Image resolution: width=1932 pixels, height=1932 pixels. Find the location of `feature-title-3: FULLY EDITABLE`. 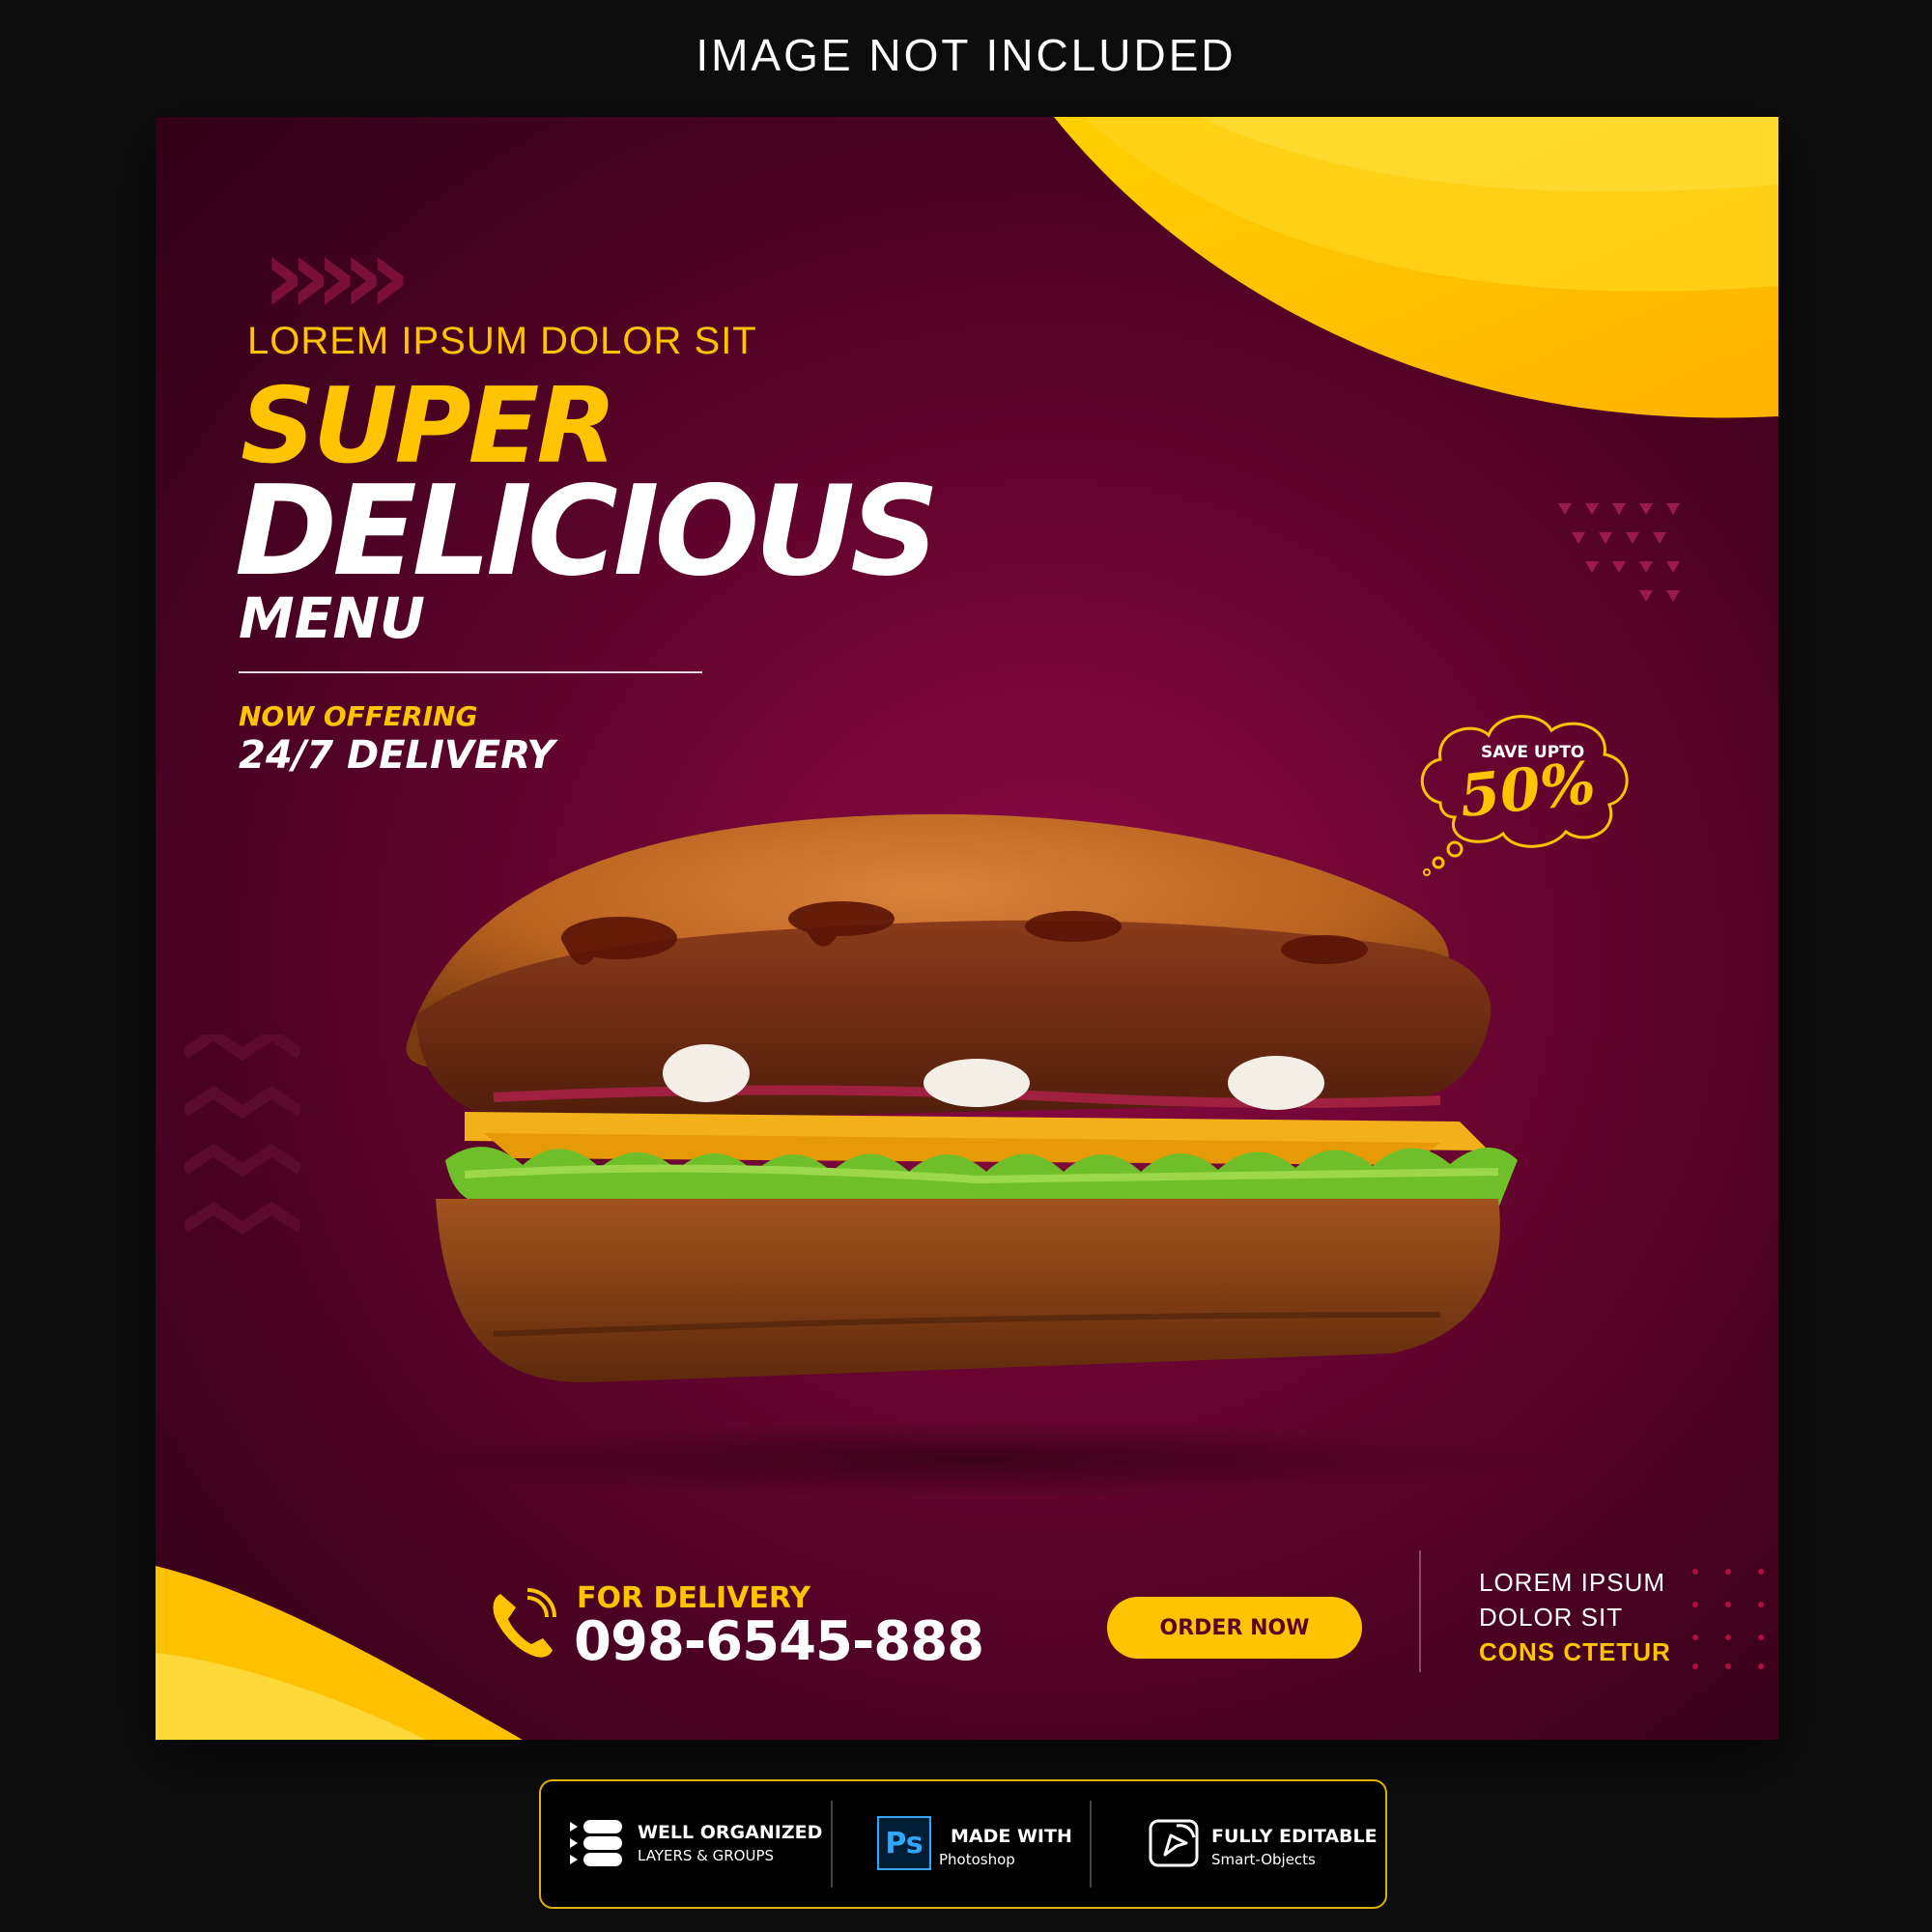

feature-title-3: FULLY EDITABLE is located at coordinates (1294, 1836).